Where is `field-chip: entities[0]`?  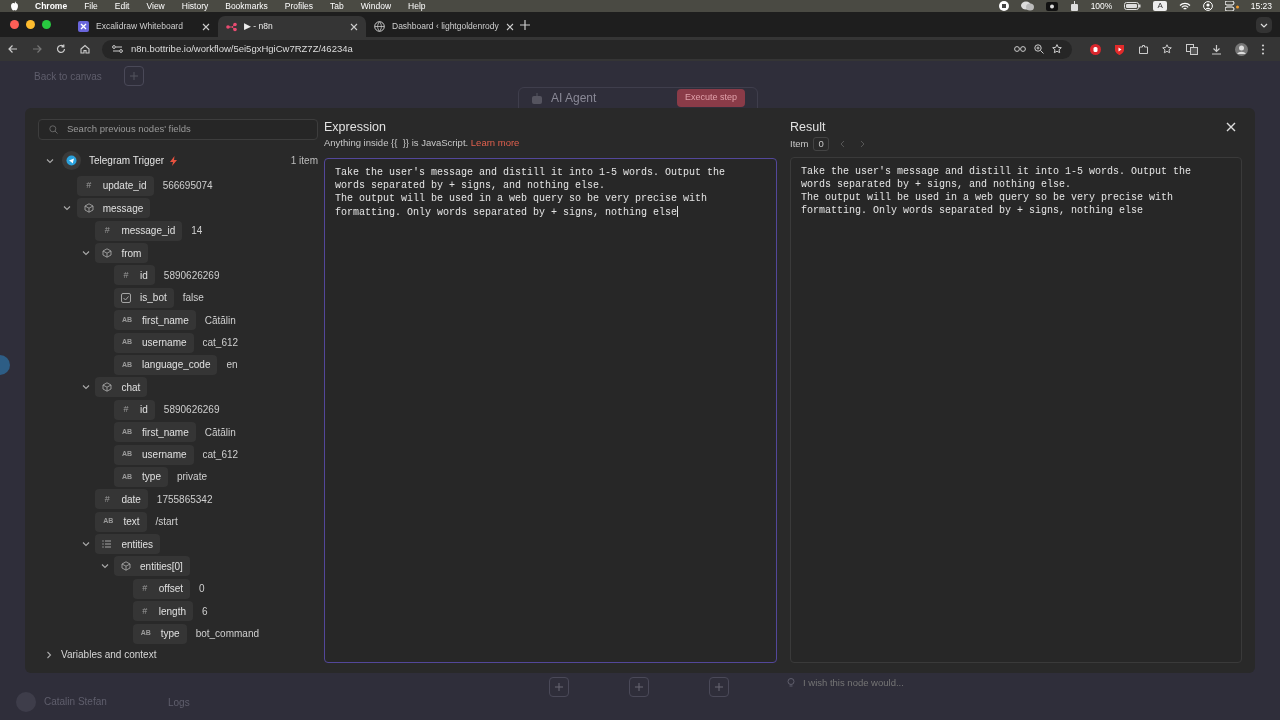
field-chip: entities[0] is located at coordinates (152, 566).